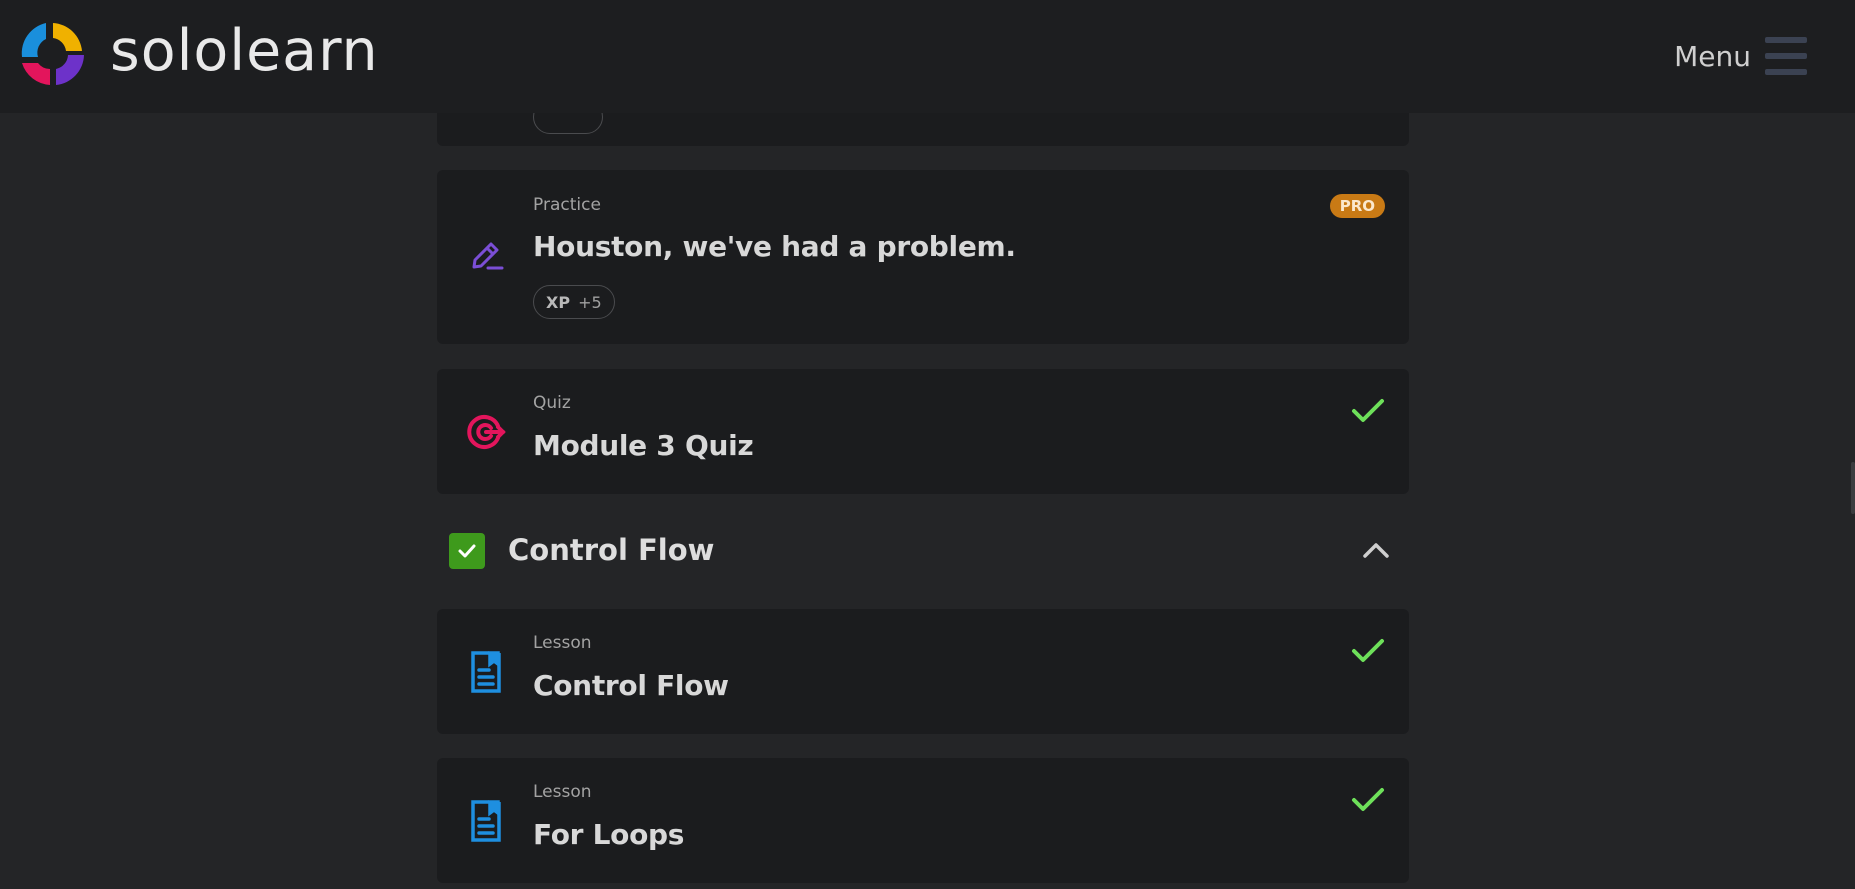 The width and height of the screenshot is (1855, 889). Describe the element at coordinates (923, 671) in the screenshot. I see `lesson-card-control-flow: Lesson Control Flow` at that location.